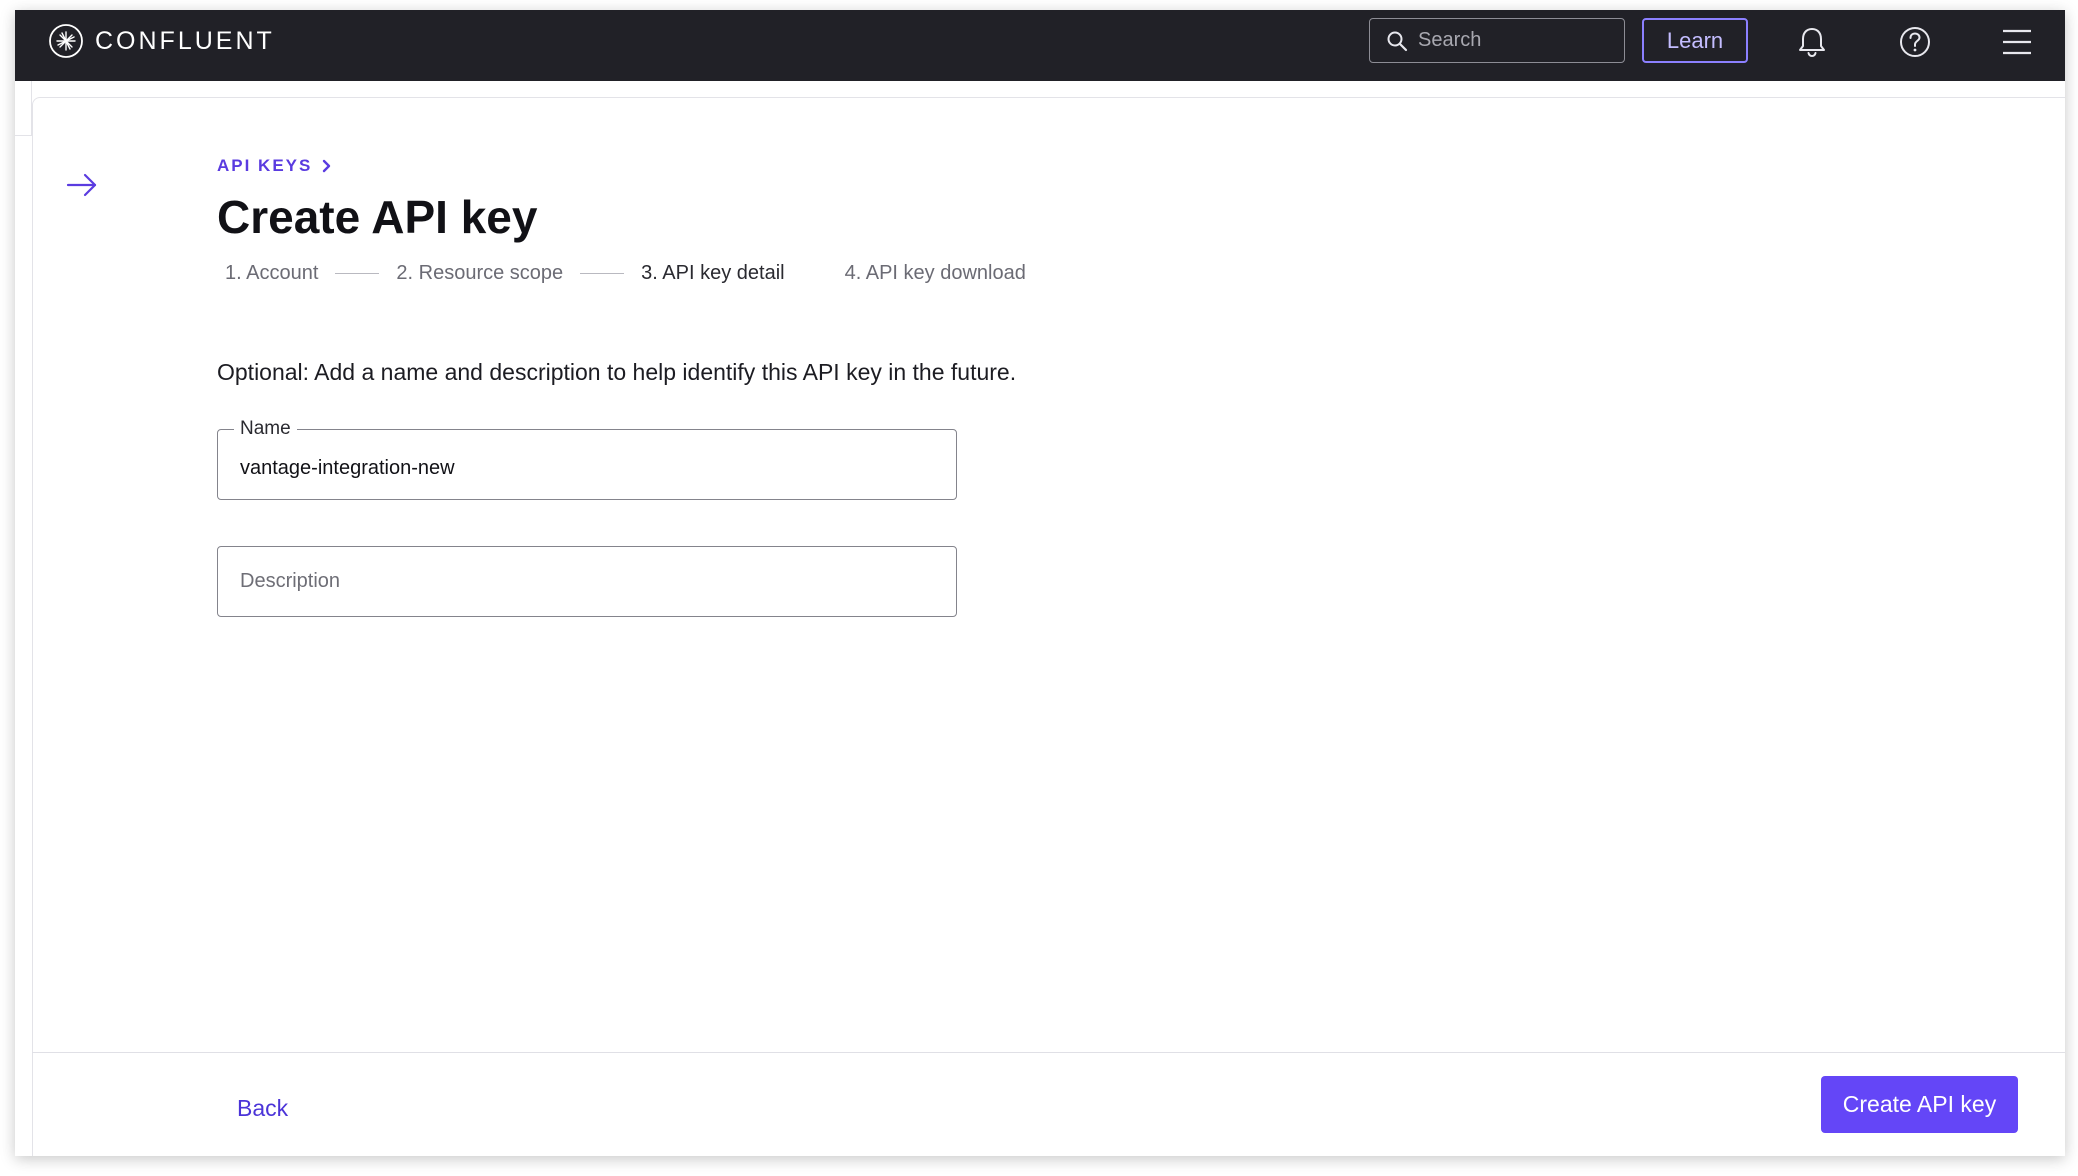  What do you see at coordinates (935, 273) in the screenshot?
I see `step-api-key-download: 4. API key download` at bounding box center [935, 273].